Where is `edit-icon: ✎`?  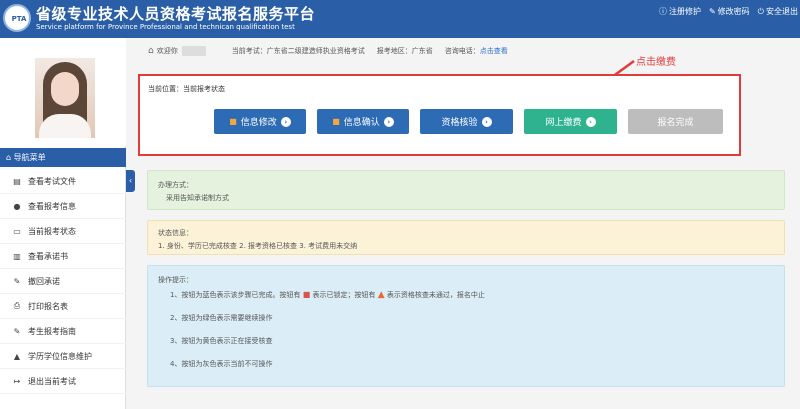
edit-icon: ✎ is located at coordinates (712, 11).